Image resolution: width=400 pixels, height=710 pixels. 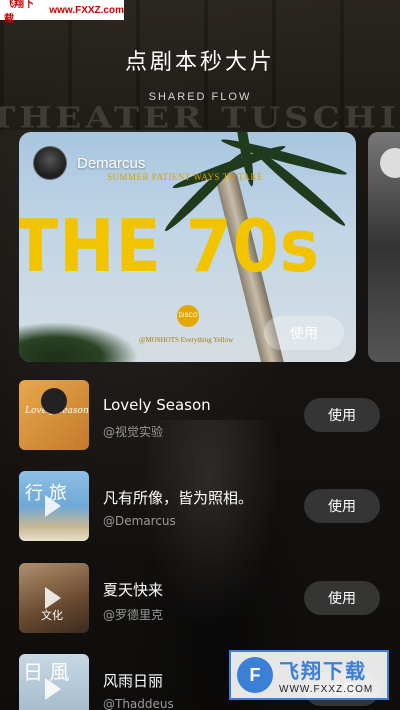 I want to click on list-item-author: @Thaddeus, so click(x=138, y=703).